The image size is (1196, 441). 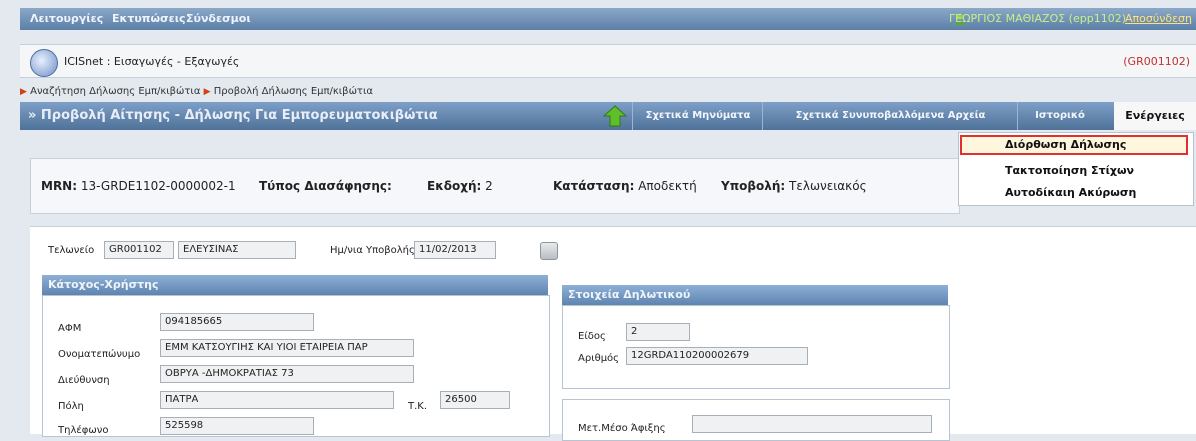 What do you see at coordinates (475, 400) in the screenshot?
I see `tk-field: 26500` at bounding box center [475, 400].